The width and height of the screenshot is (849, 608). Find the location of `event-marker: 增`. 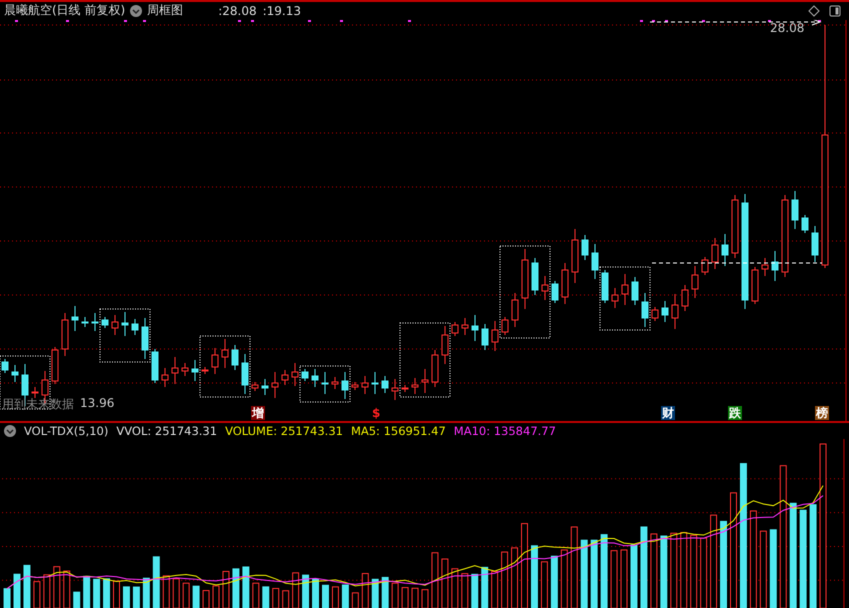

event-marker: 增 is located at coordinates (258, 413).